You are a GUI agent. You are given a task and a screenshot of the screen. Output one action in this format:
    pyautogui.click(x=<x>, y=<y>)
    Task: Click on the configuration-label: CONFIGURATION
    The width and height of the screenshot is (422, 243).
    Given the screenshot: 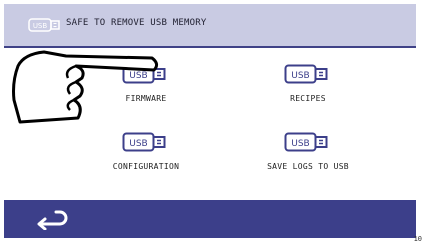 What is the action you would take?
    pyautogui.click(x=146, y=166)
    